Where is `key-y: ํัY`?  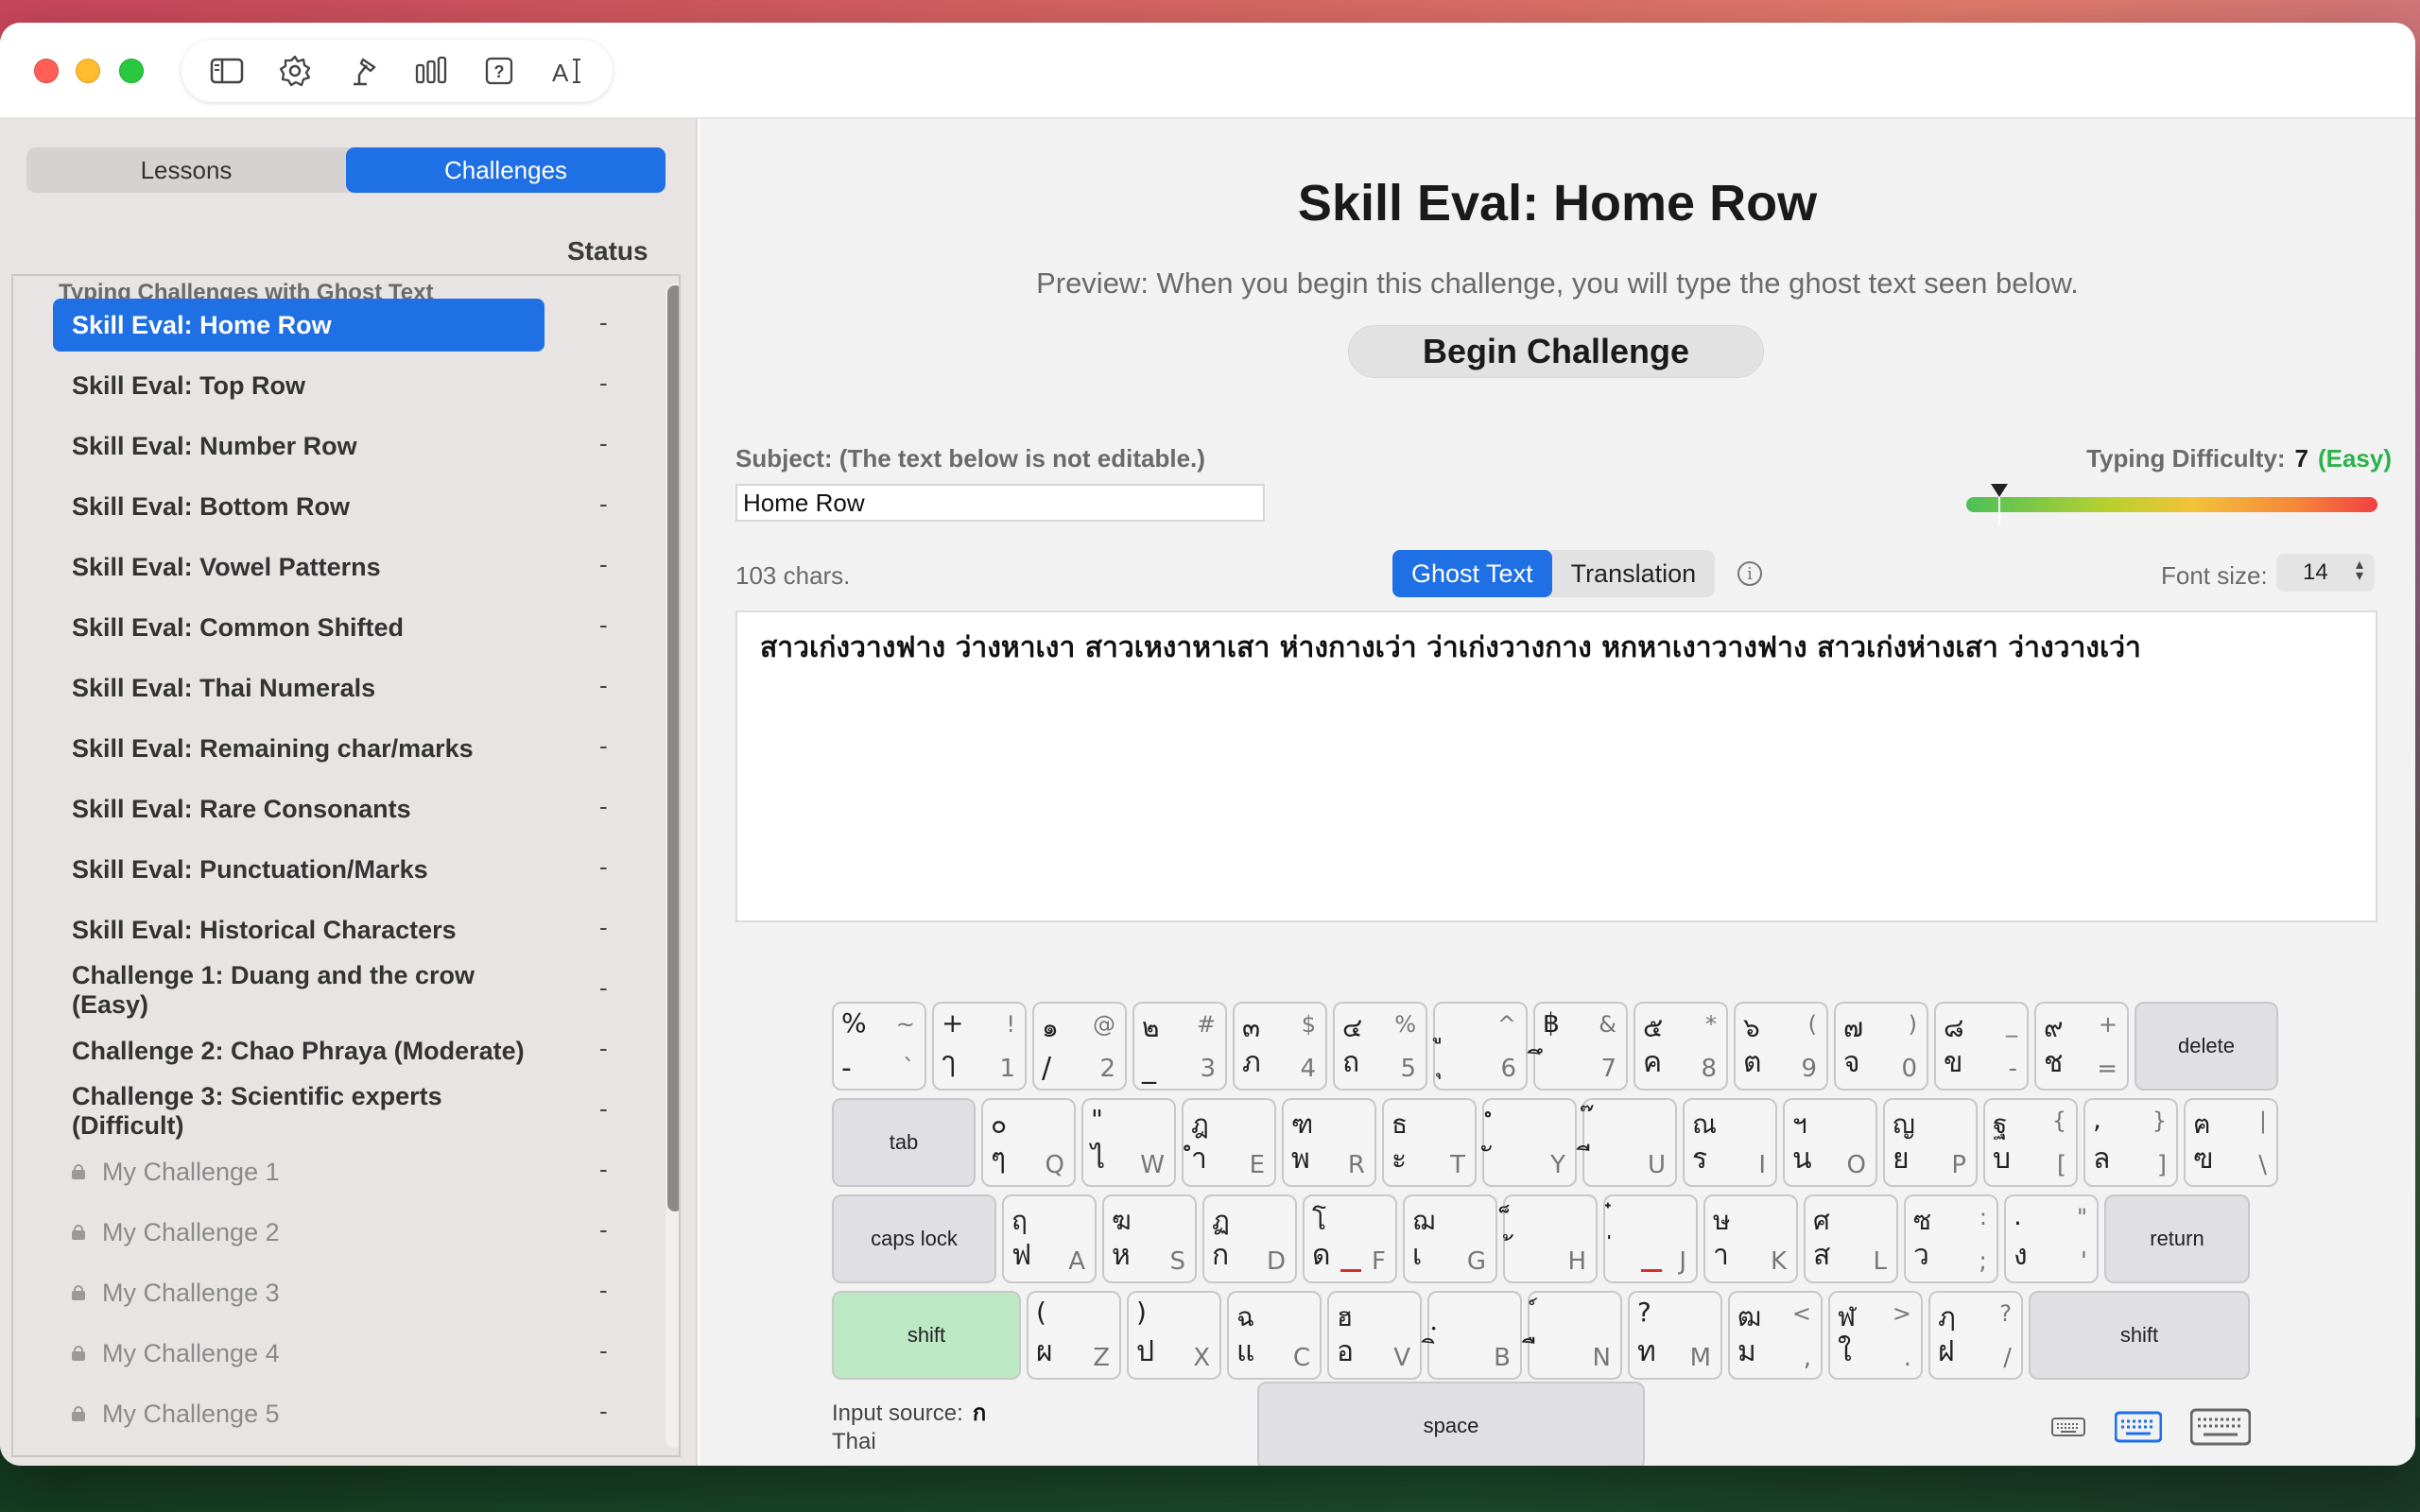 key-y: ํัY is located at coordinates (1530, 1142).